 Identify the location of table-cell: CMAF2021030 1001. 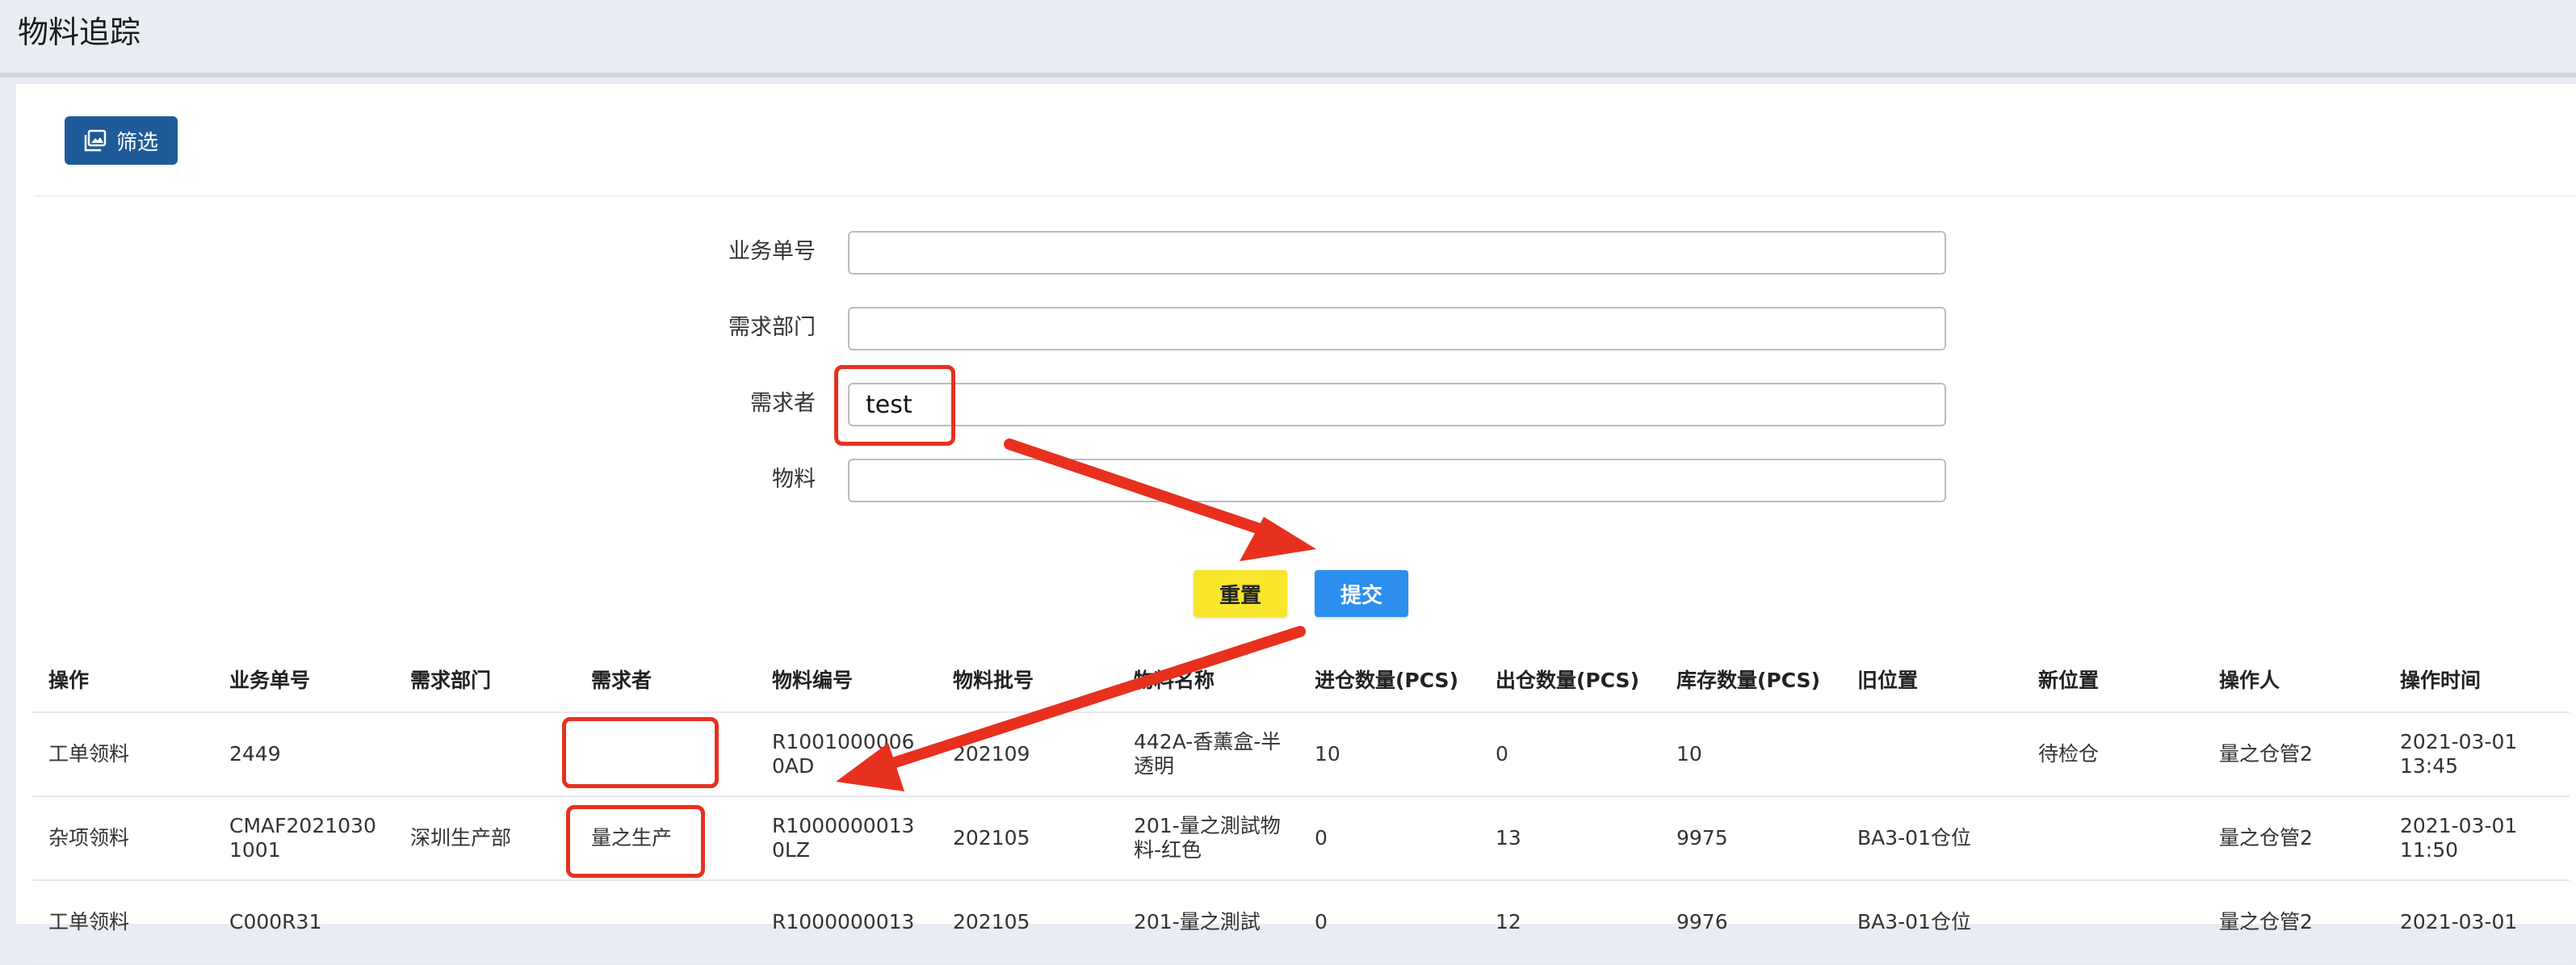
(303, 838).